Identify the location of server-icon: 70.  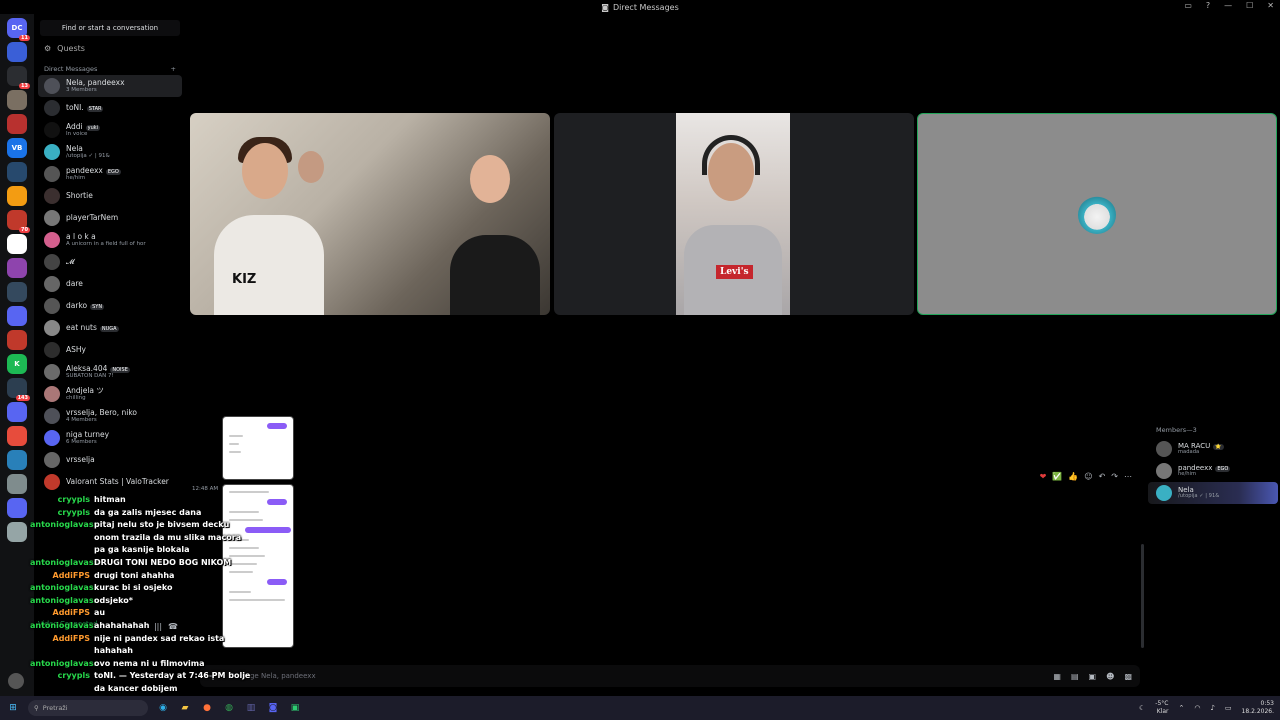
(18, 221).